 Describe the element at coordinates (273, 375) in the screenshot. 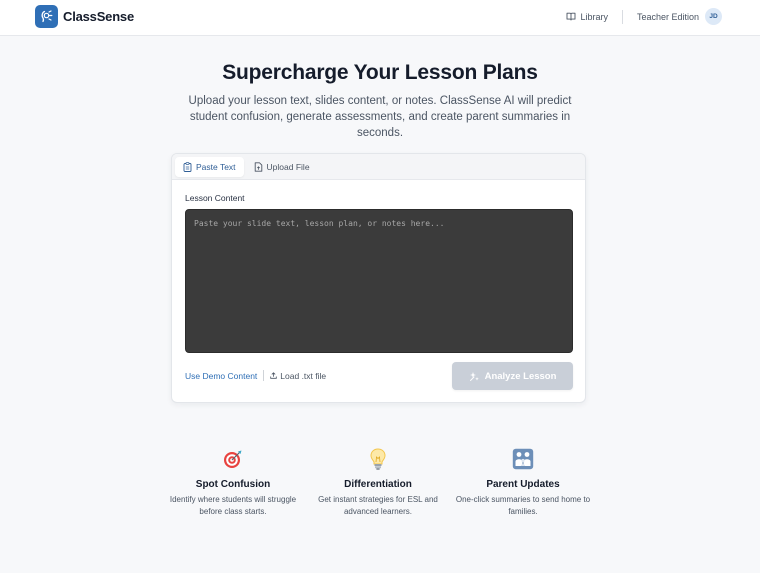

I see `upload-icon` at that location.